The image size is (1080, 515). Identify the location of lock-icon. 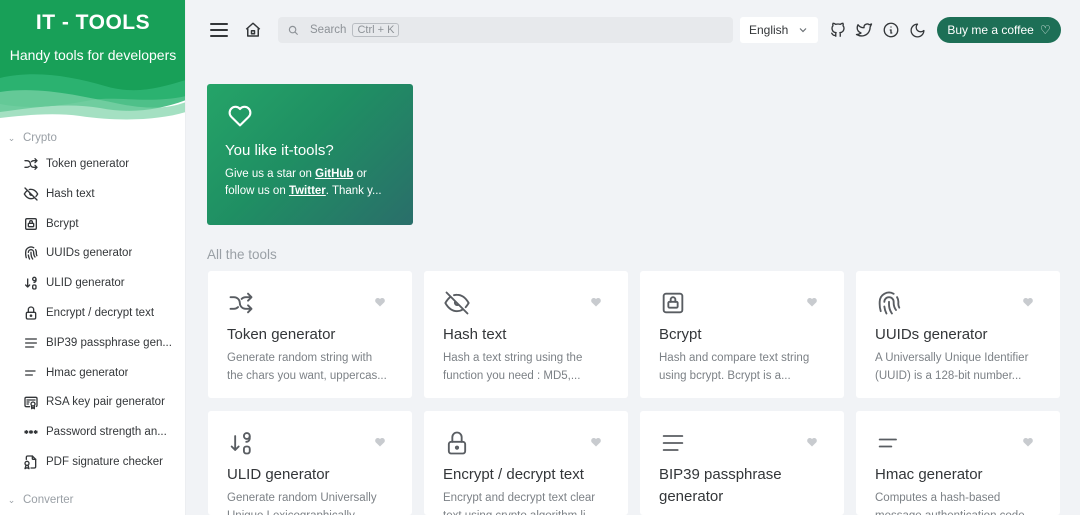
(31, 313).